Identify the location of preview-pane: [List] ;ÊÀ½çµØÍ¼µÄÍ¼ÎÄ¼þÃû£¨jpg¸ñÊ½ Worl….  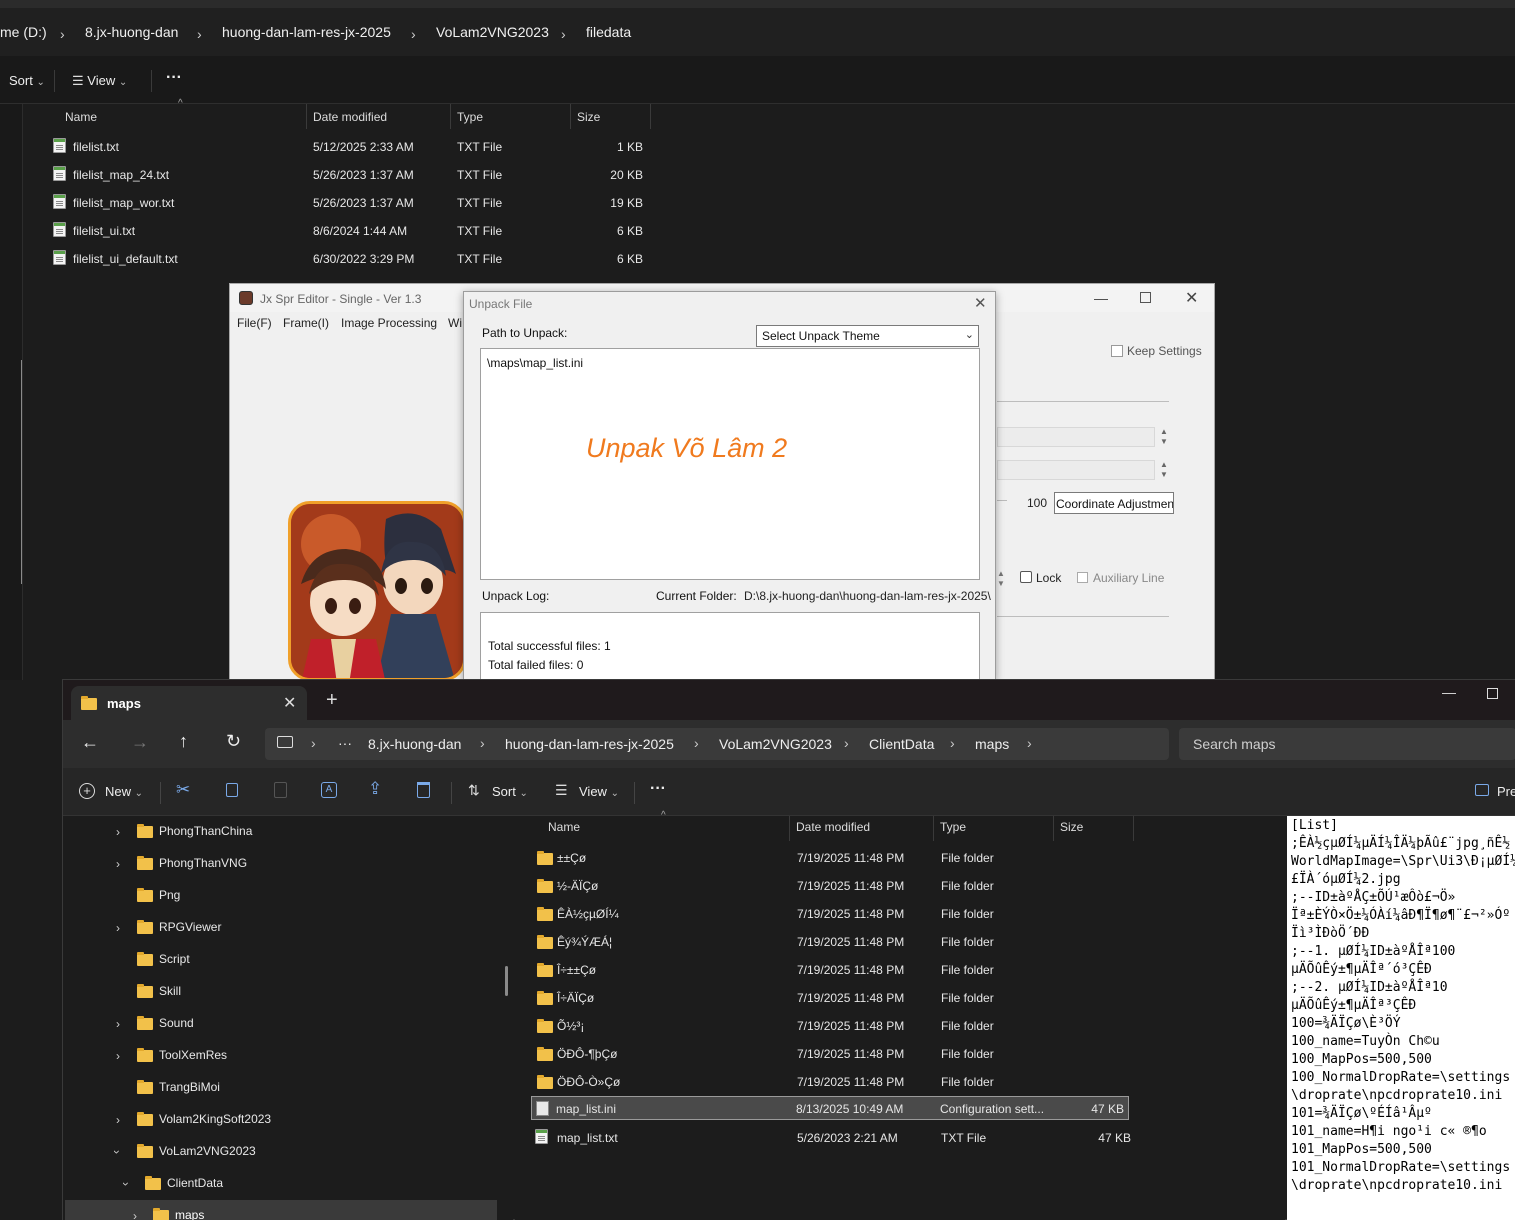
(1401, 1018).